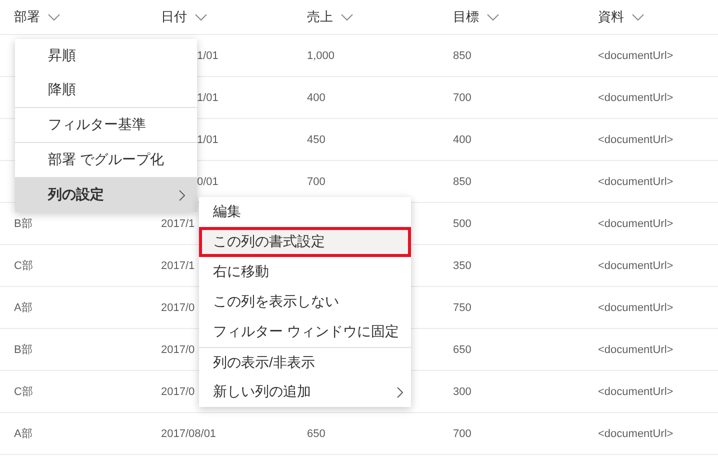  Describe the element at coordinates (316, 140) in the screenshot. I see `table-cell: 450` at that location.